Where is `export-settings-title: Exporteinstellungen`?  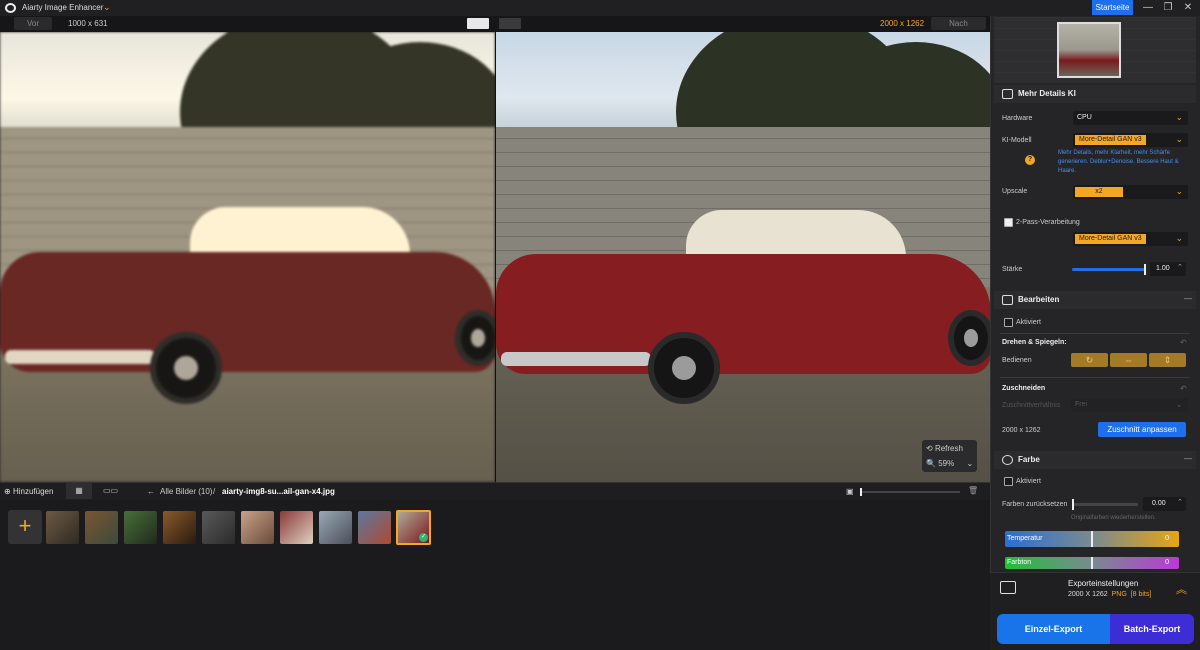 export-settings-title: Exporteinstellungen is located at coordinates (1103, 583).